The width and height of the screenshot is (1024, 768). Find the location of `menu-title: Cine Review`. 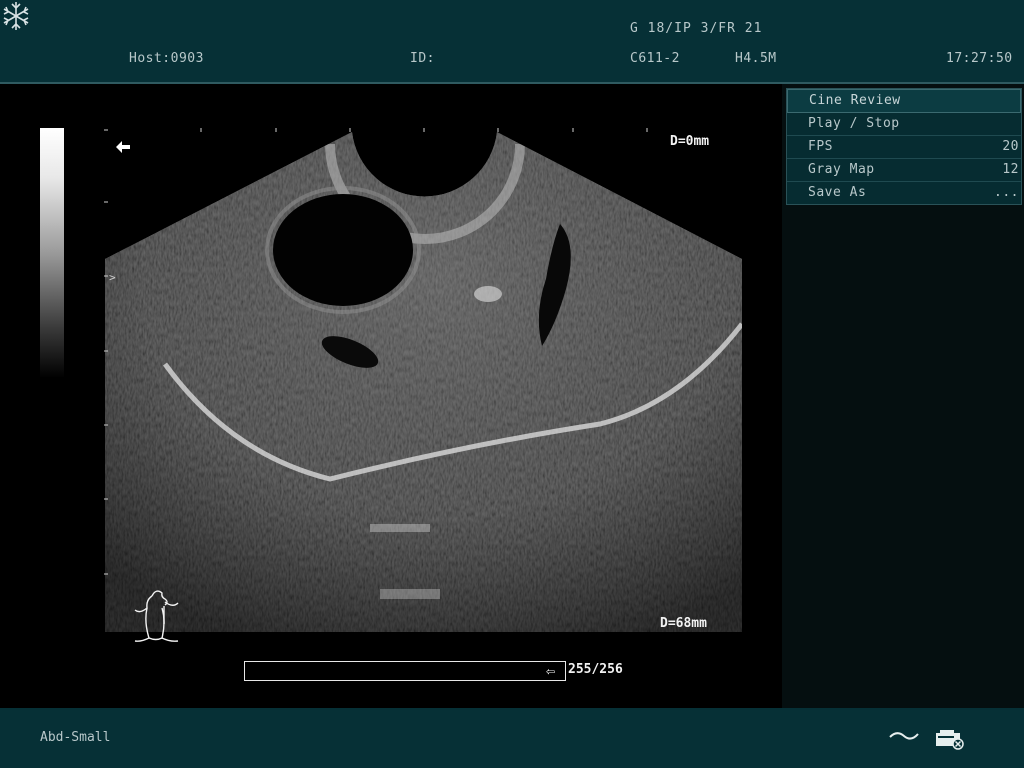

menu-title: Cine Review is located at coordinates (904, 101).